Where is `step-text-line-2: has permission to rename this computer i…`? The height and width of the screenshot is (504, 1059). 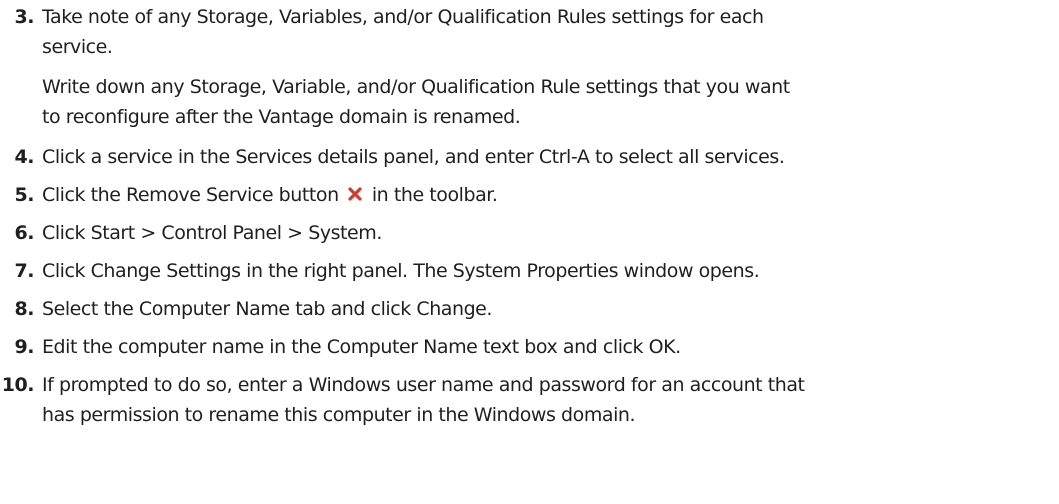 step-text-line-2: has permission to rename this computer i… is located at coordinates (339, 415).